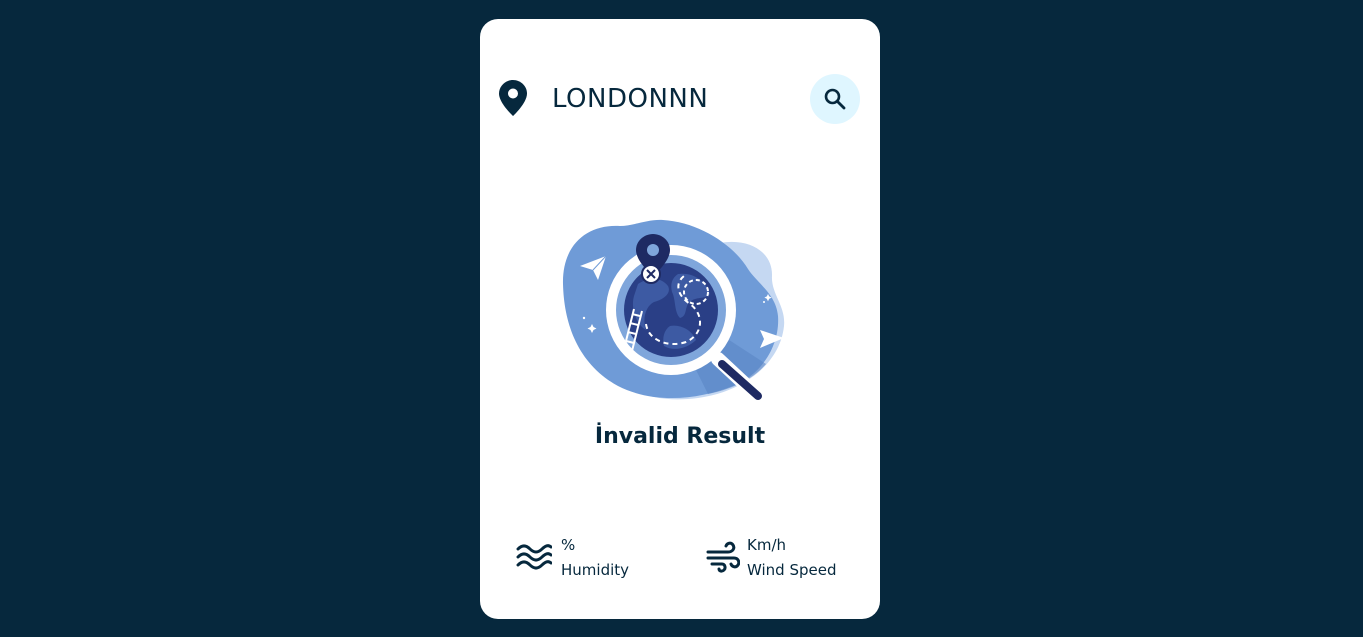  What do you see at coordinates (672, 99) in the screenshot?
I see `location-input` at bounding box center [672, 99].